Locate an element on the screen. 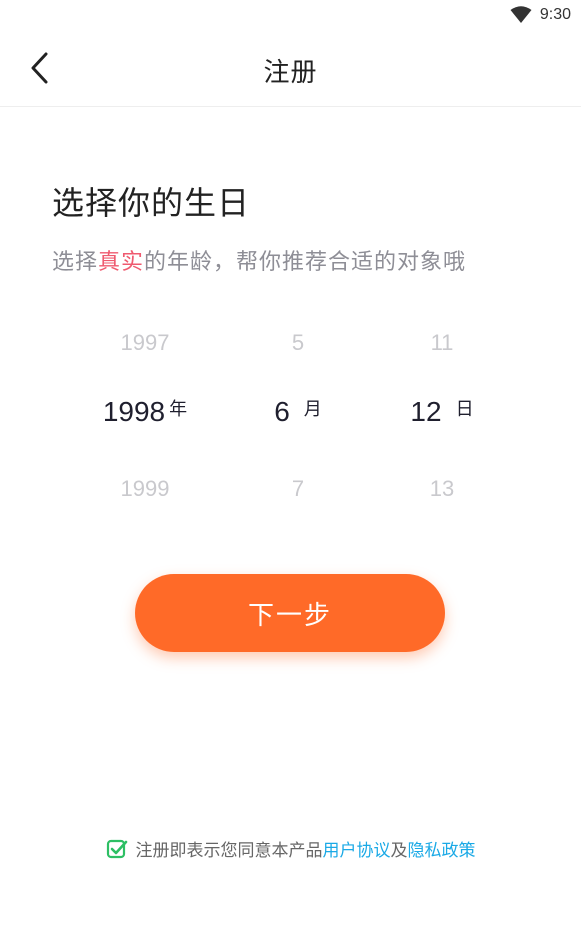 The width and height of the screenshot is (581, 930). month-unit-label: 月 is located at coordinates (312, 409).